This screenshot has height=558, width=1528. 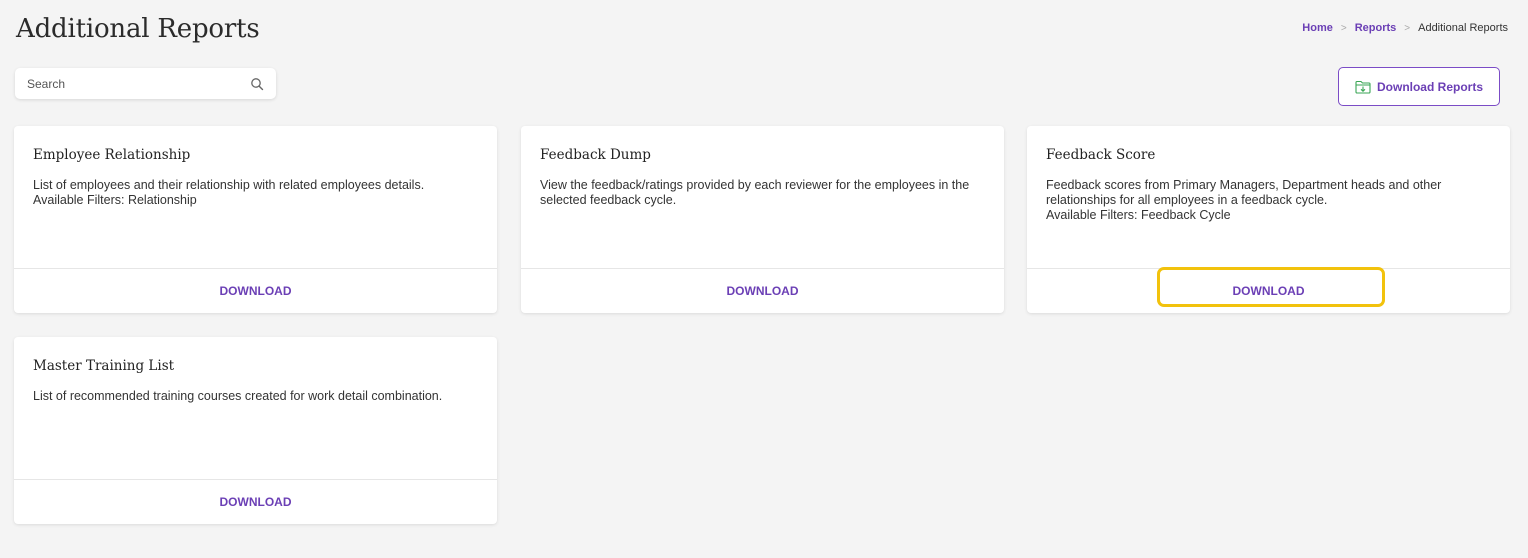 What do you see at coordinates (137, 83) in the screenshot?
I see `search-input` at bounding box center [137, 83].